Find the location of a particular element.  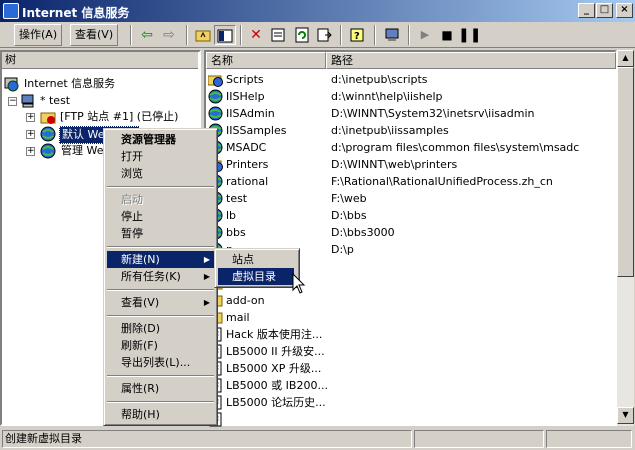

menu-view: 查看(V) is located at coordinates (94, 35).